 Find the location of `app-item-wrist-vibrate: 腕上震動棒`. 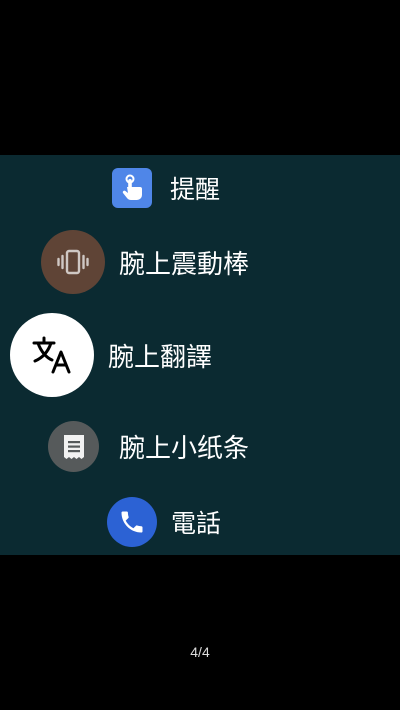

app-item-wrist-vibrate: 腕上震動棒 is located at coordinates (145, 262).